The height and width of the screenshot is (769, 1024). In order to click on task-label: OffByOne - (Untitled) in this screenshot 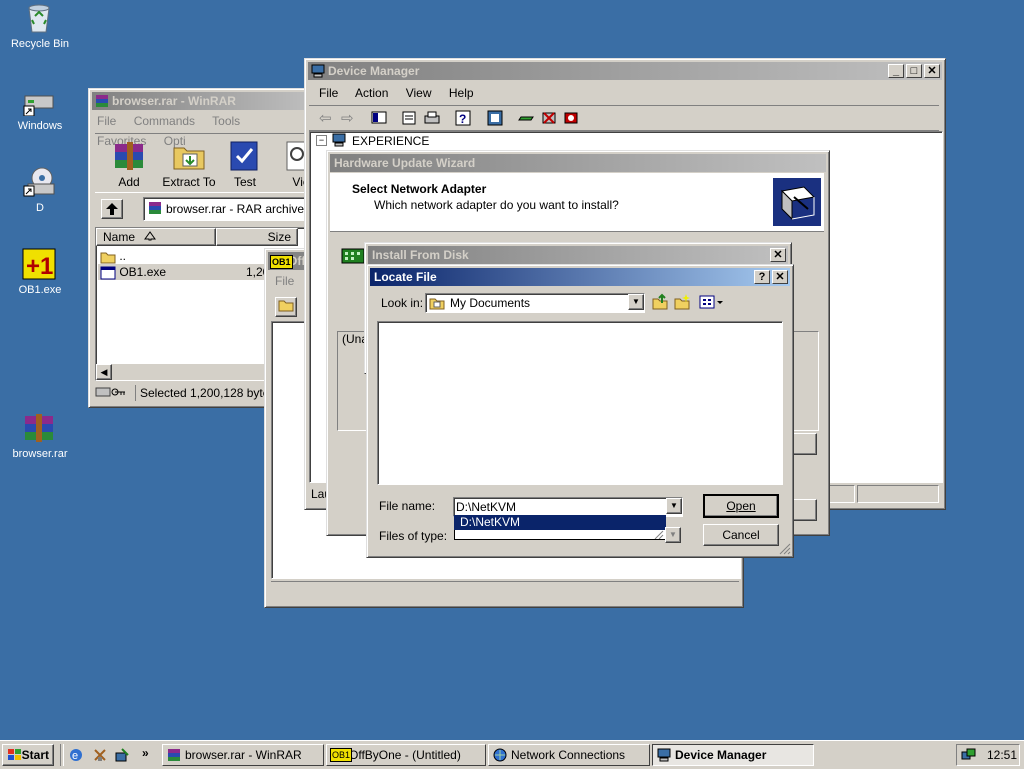, I will do `click(405, 755)`.